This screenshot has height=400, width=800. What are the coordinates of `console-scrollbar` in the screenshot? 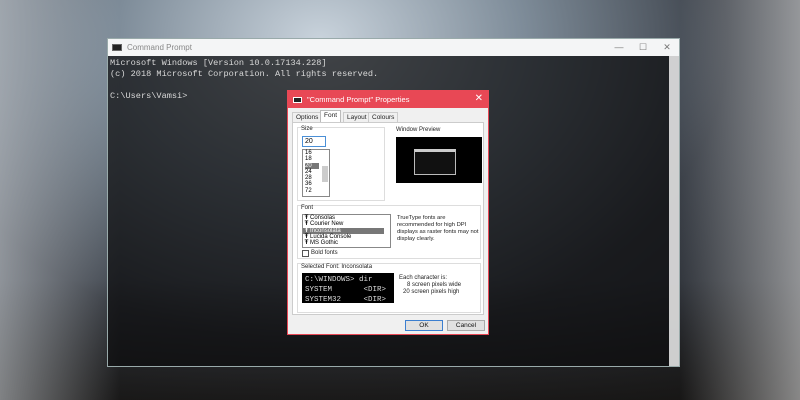 It's located at (674, 211).